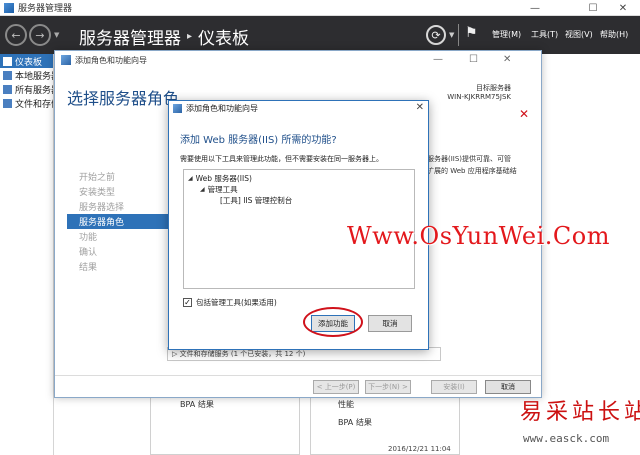 The width and height of the screenshot is (640, 455). I want to click on step-server-selection: 服务器选择, so click(119, 206).